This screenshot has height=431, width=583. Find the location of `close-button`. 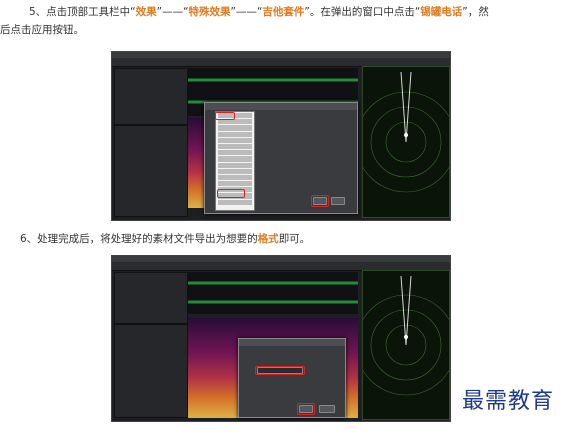

close-button is located at coordinates (338, 201).